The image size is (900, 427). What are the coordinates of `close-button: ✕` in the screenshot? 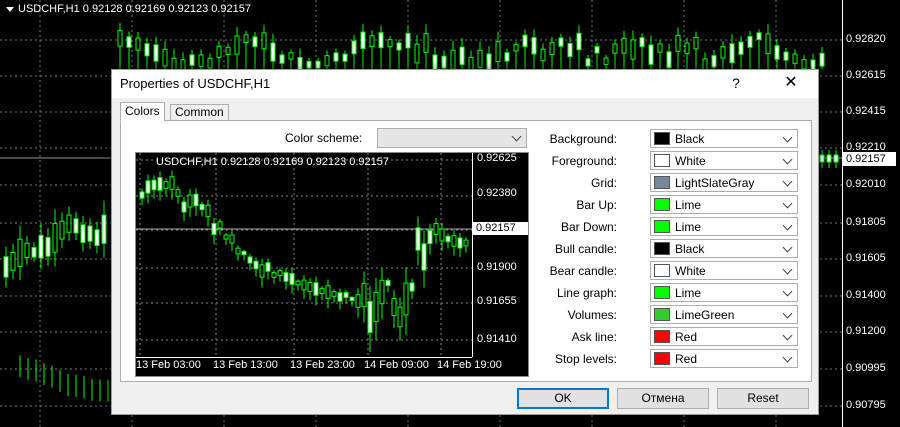 It's located at (791, 83).